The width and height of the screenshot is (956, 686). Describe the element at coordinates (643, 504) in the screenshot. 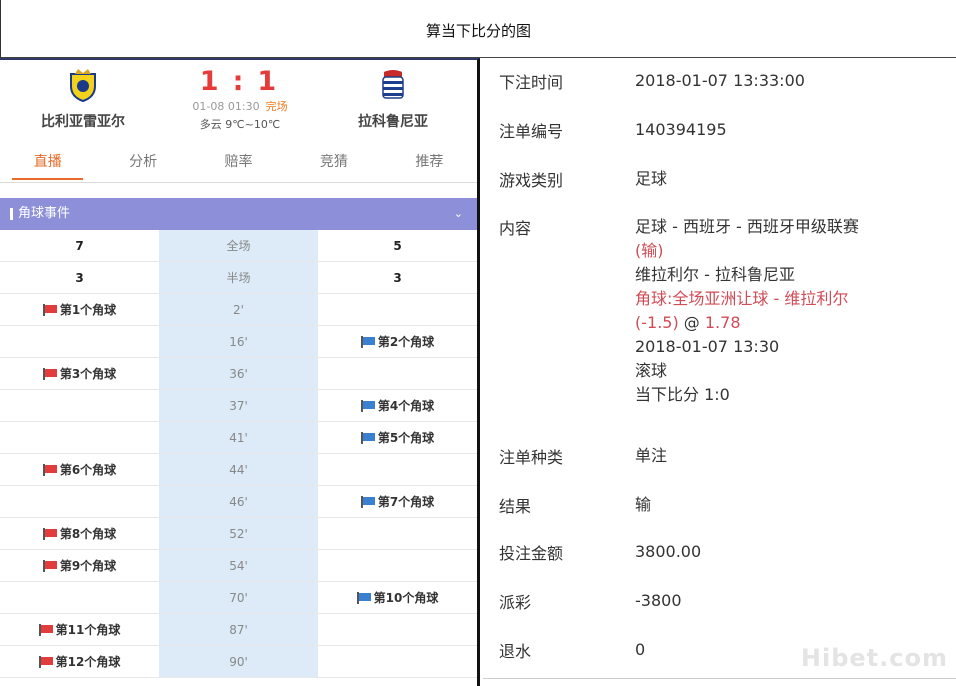

I see `bet-result-value: 输` at that location.